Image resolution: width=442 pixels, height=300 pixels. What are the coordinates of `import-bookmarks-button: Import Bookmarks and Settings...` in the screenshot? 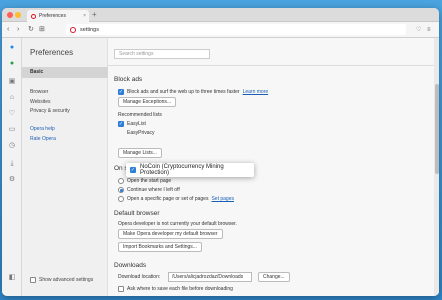 It's located at (160, 247).